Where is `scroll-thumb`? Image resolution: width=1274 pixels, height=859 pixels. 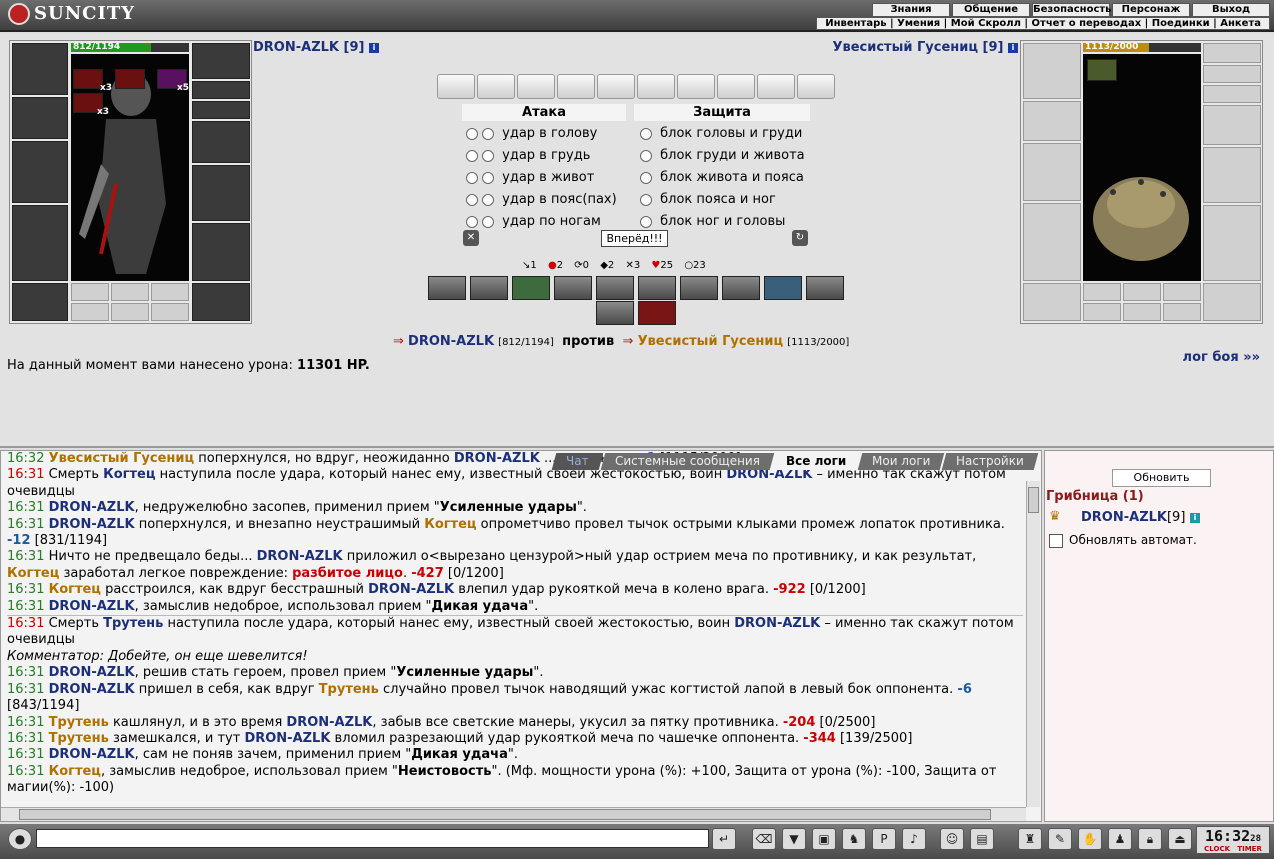
scroll-thumb is located at coordinates (505, 814).